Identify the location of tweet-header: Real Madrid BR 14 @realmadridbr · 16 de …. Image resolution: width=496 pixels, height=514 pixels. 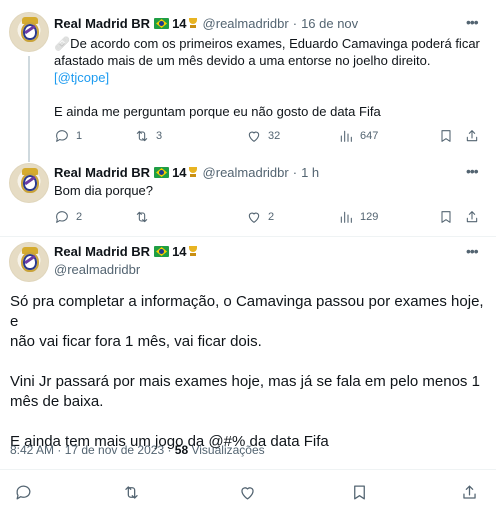
(206, 23).